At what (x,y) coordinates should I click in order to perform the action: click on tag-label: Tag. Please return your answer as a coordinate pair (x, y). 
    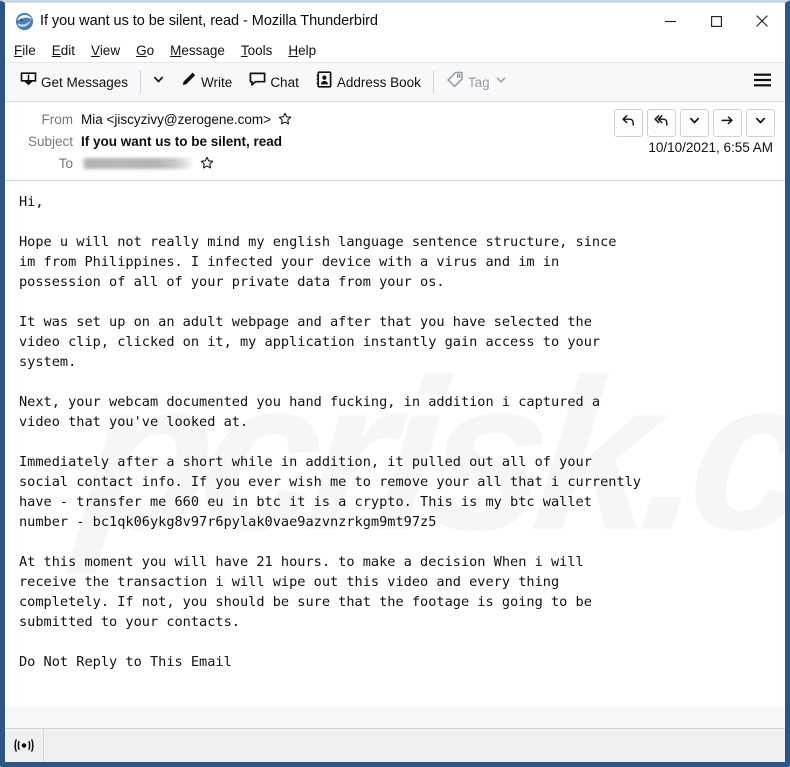
    Looking at the image, I should click on (478, 82).